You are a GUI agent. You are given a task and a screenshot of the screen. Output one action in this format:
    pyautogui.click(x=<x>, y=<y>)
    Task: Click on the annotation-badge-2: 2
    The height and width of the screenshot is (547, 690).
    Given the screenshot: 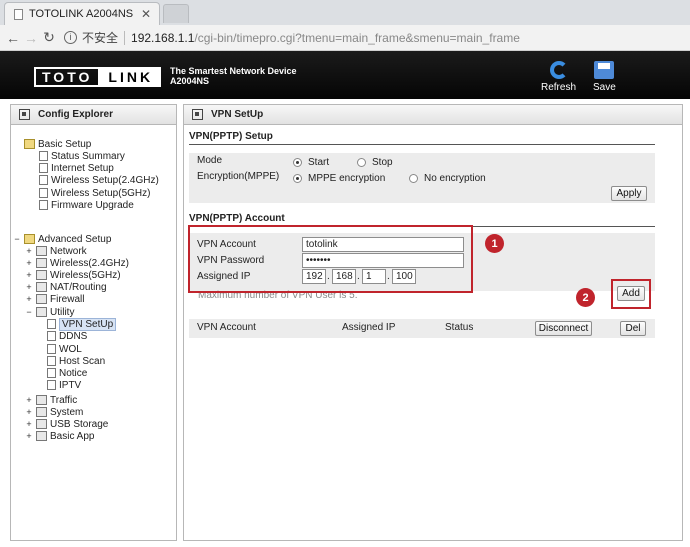 What is the action you would take?
    pyautogui.click(x=585, y=297)
    